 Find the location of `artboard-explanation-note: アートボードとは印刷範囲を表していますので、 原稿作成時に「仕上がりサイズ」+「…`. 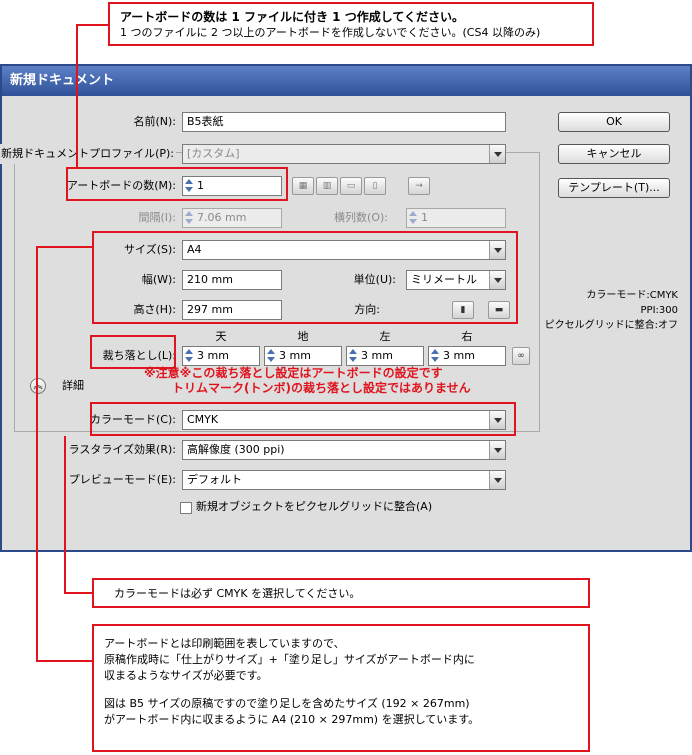

artboard-explanation-note: アートボードとは印刷範囲を表していますので、 原稿作成時に「仕上がりサイズ」+「… is located at coordinates (341, 688).